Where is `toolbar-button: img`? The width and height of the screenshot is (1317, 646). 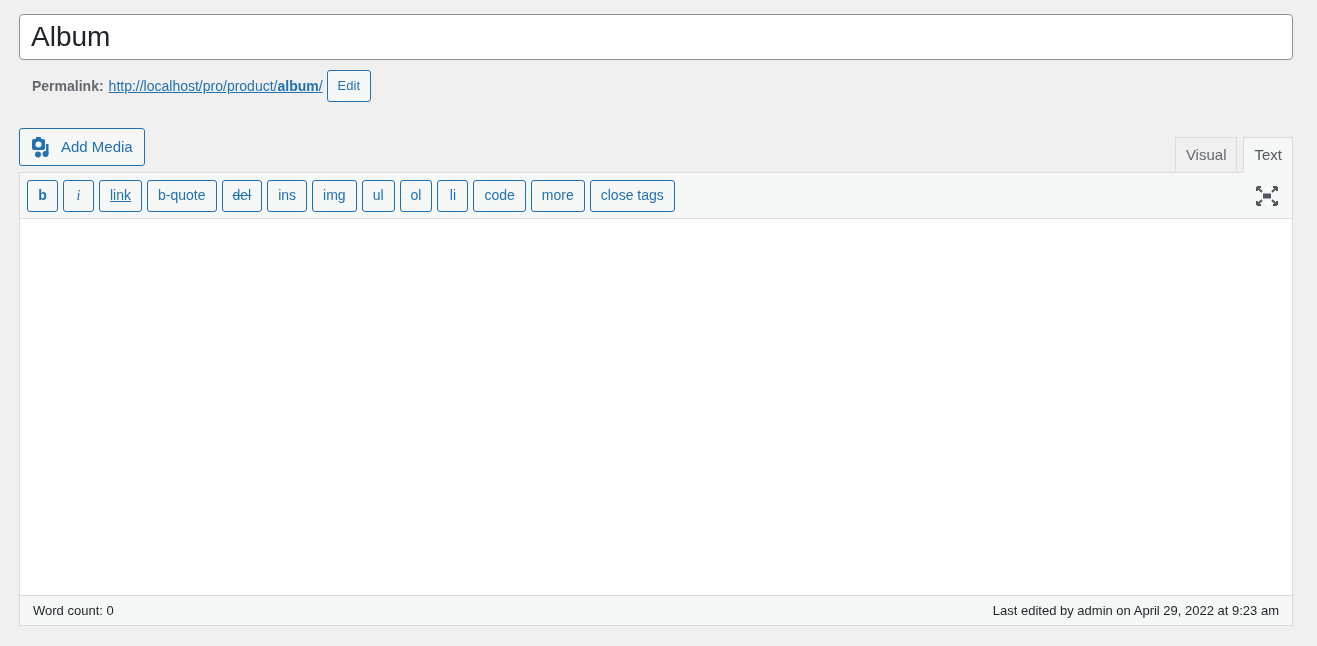
toolbar-button: img is located at coordinates (334, 195).